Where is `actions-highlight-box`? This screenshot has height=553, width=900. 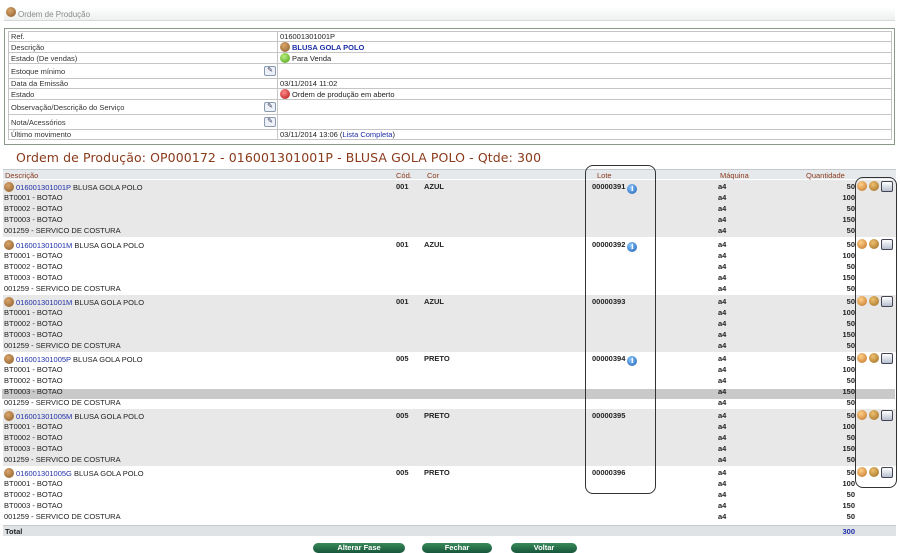 actions-highlight-box is located at coordinates (876, 332).